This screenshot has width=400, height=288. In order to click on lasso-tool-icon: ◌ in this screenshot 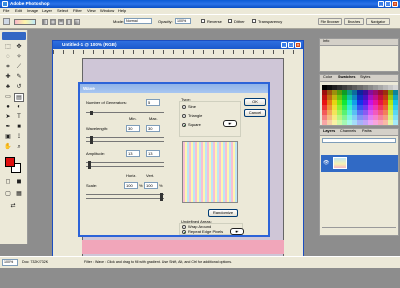, I will do `click(8, 57)`.